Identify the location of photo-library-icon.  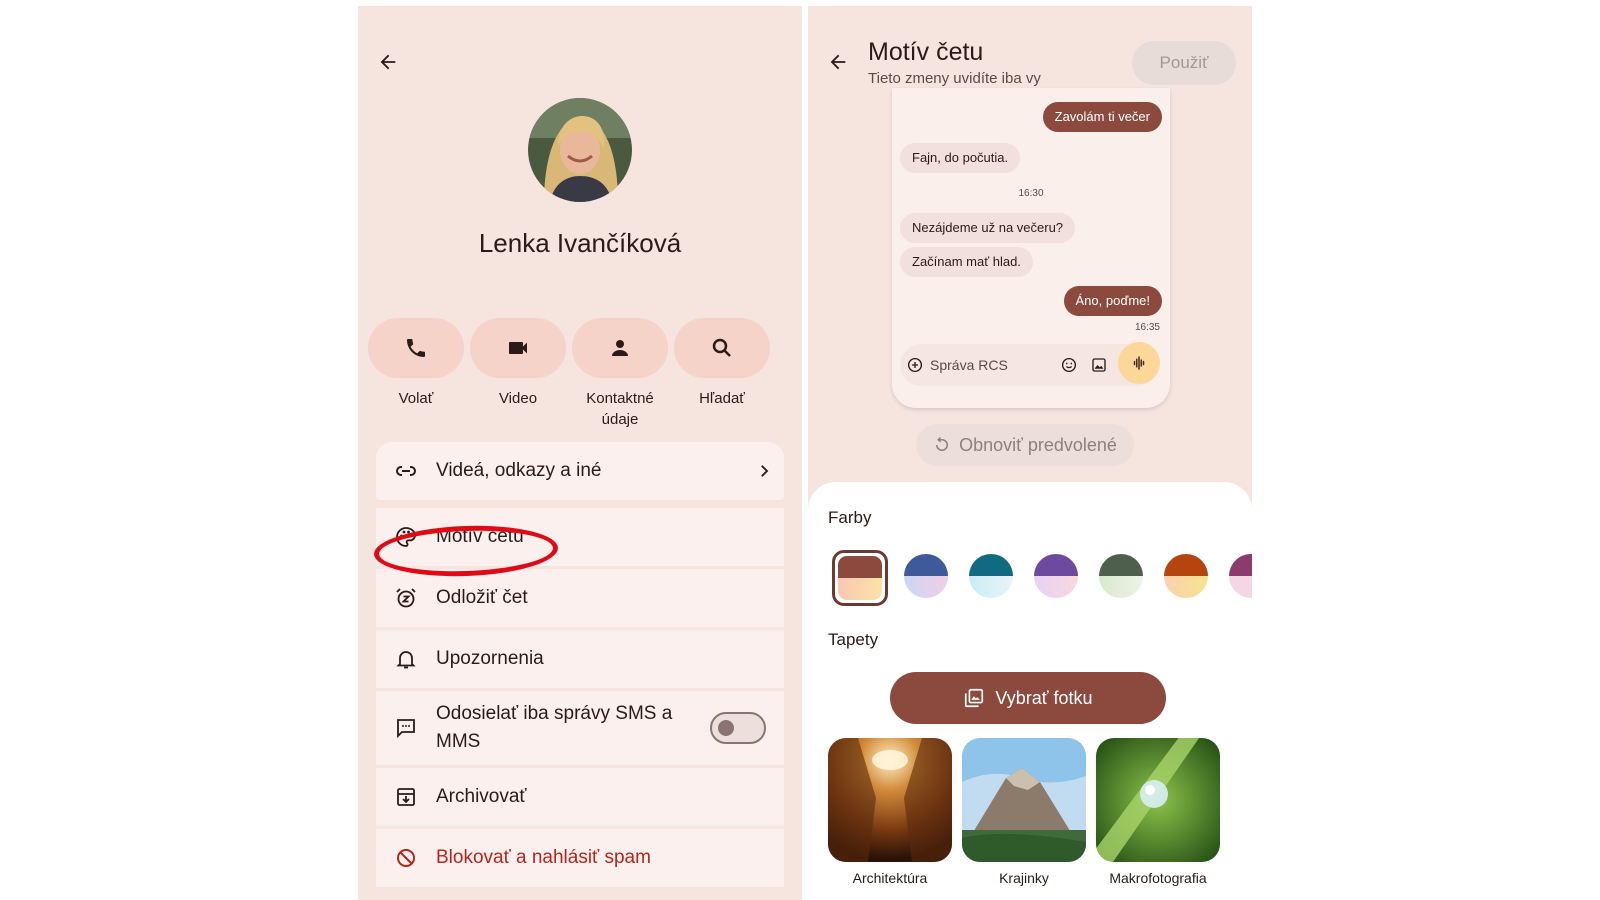
(974, 698).